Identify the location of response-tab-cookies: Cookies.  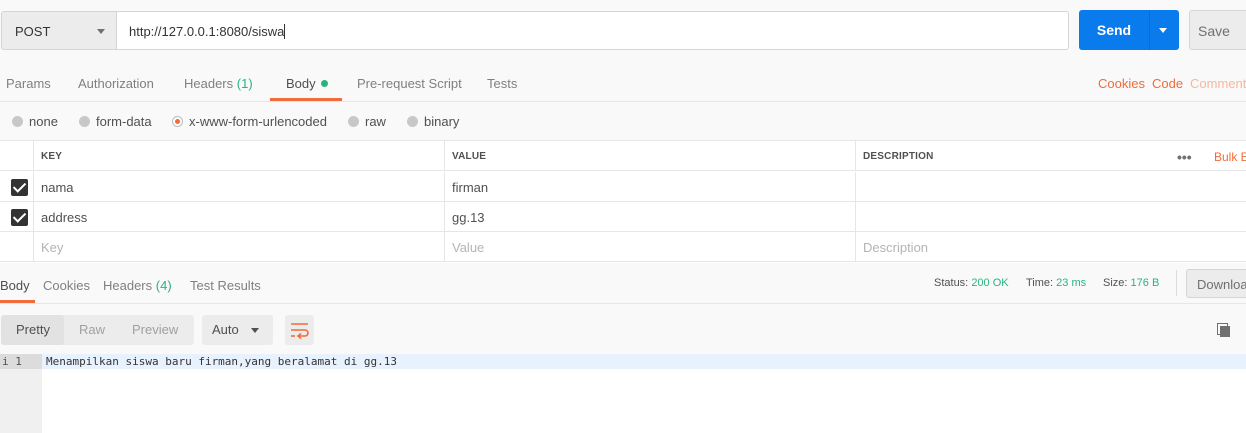
(66, 285).